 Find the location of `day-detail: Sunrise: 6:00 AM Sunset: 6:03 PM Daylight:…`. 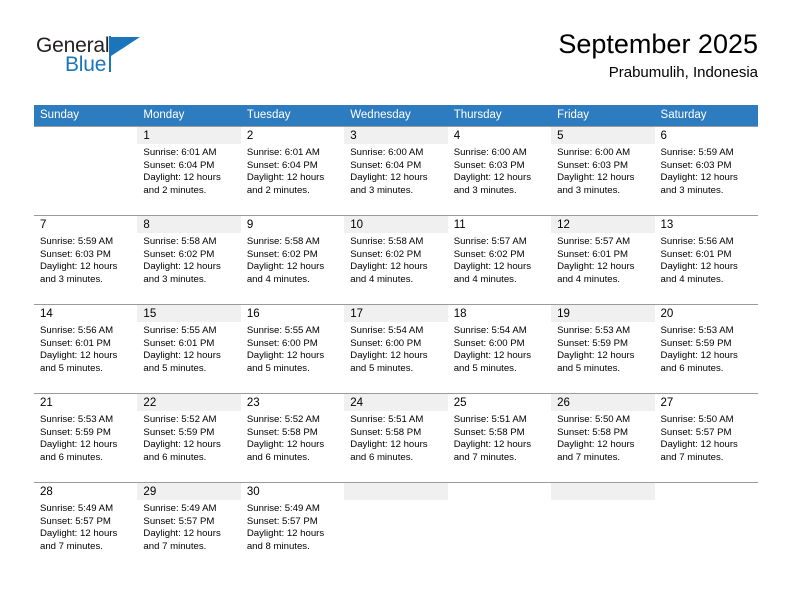

day-detail: Sunrise: 6:00 AM Sunset: 6:03 PM Daylight:… is located at coordinates (602, 170).